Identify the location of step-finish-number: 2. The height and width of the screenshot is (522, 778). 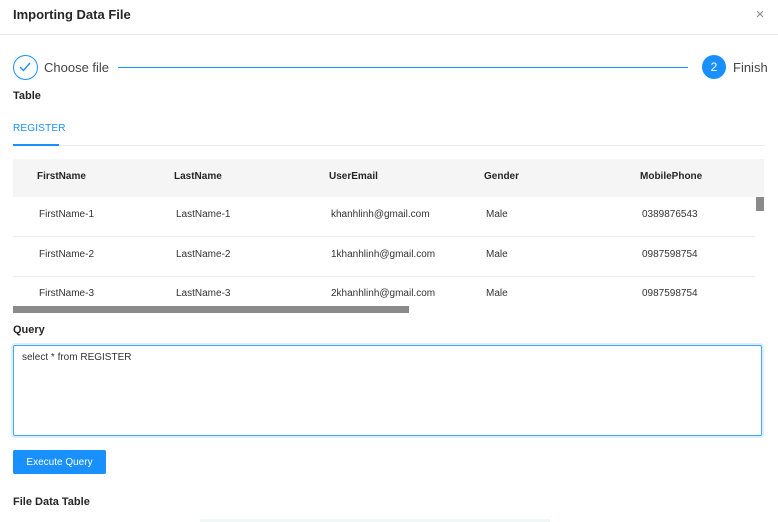
(714, 67).